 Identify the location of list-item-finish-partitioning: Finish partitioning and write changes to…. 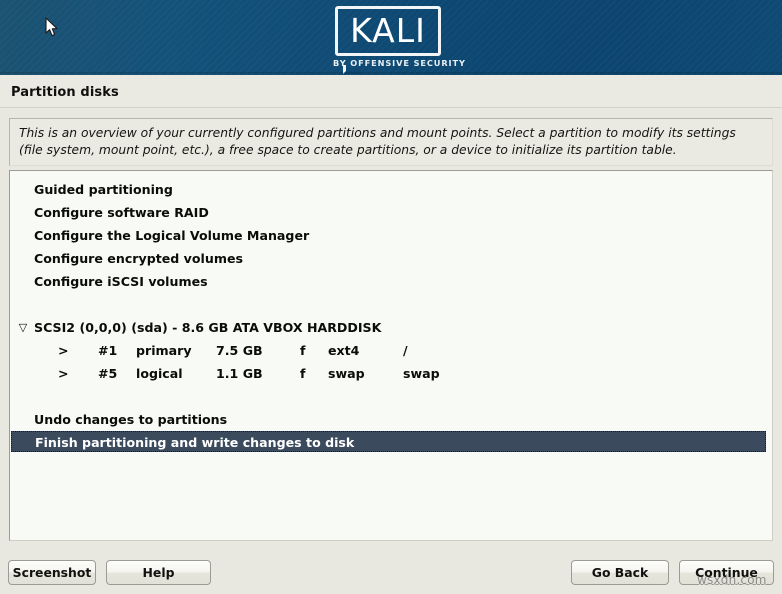
(388, 441).